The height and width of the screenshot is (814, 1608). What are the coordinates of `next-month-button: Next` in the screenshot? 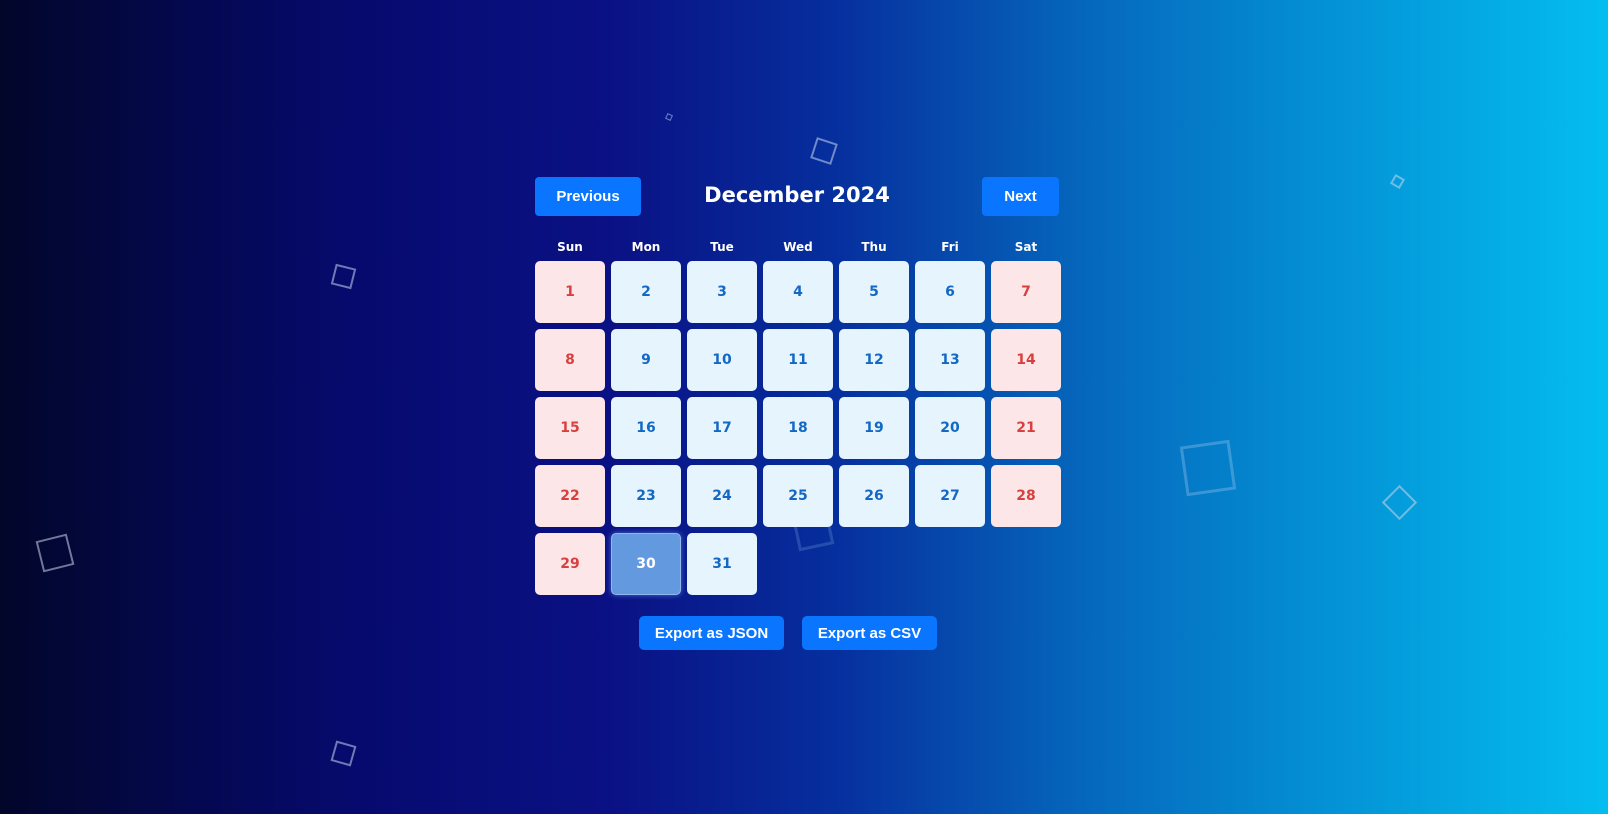 It's located at (1020, 196).